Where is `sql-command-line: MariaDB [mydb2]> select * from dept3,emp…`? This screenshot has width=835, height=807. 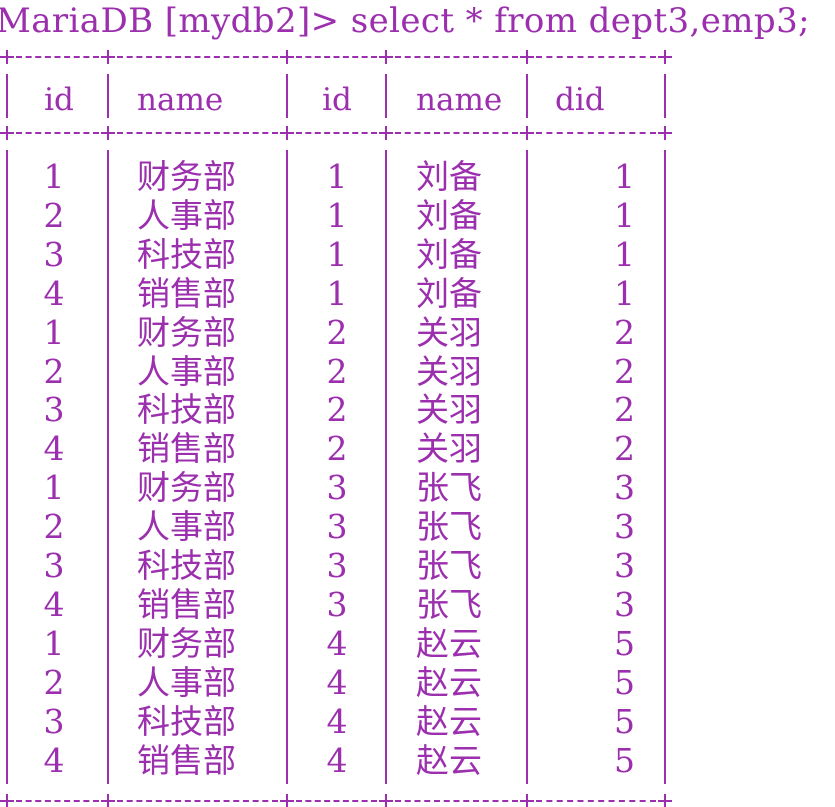
sql-command-line: MariaDB [mydb2]> select * from dept3,emp… is located at coordinates (405, 21).